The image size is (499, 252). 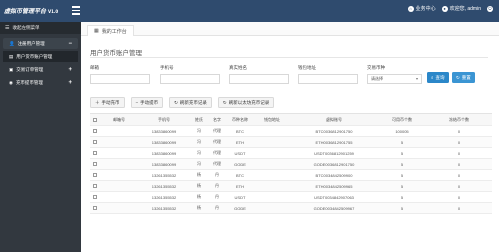 What do you see at coordinates (402, 120) in the screenshot?
I see `column-header: 可用币个数` at bounding box center [402, 120].